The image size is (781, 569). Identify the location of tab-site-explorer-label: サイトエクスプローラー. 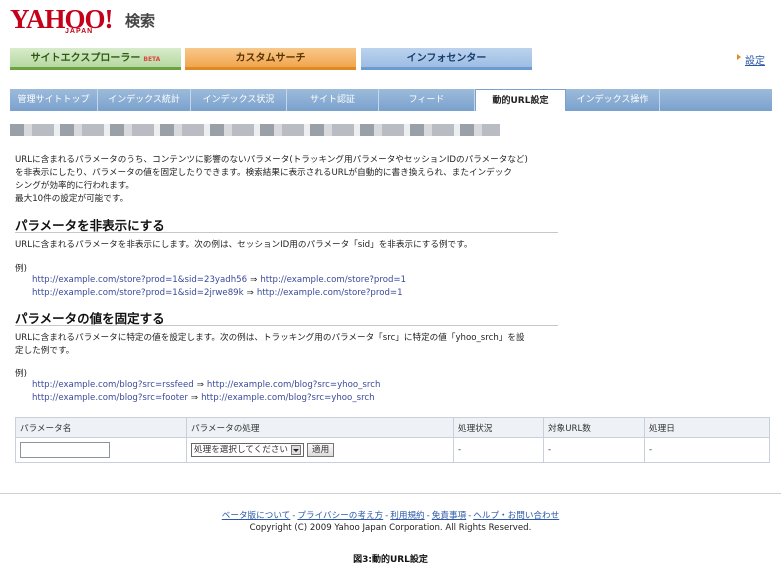
(85, 58).